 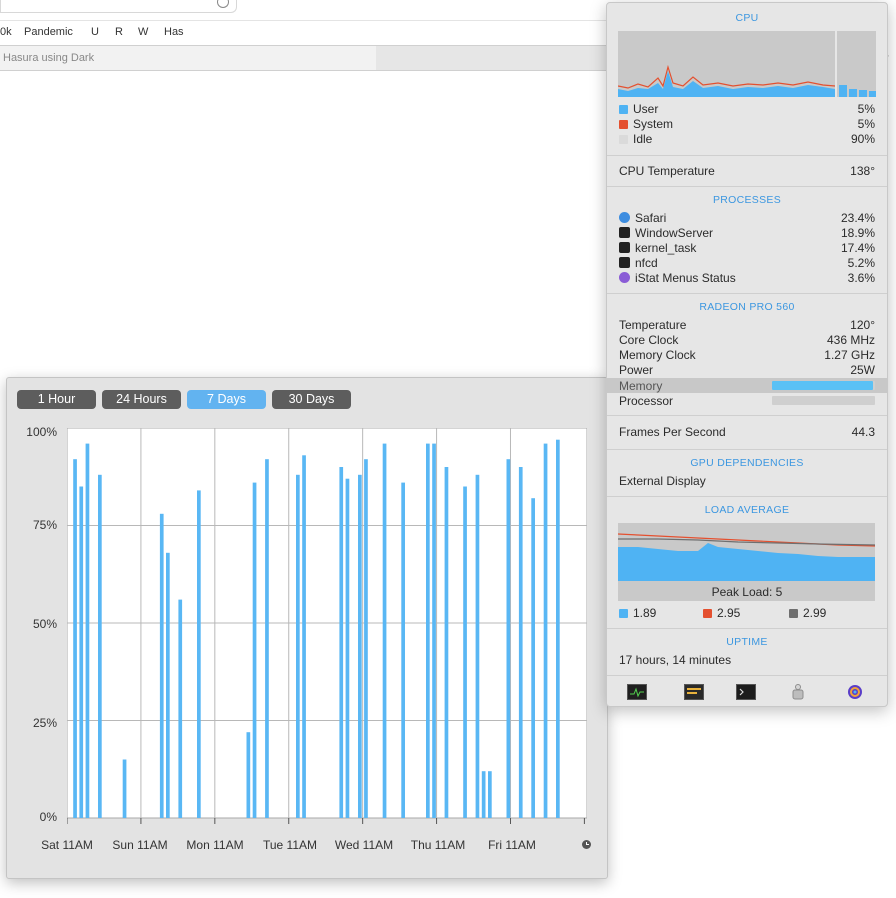 I want to click on range-24-hours-button: 24 Hours, so click(x=141, y=399).